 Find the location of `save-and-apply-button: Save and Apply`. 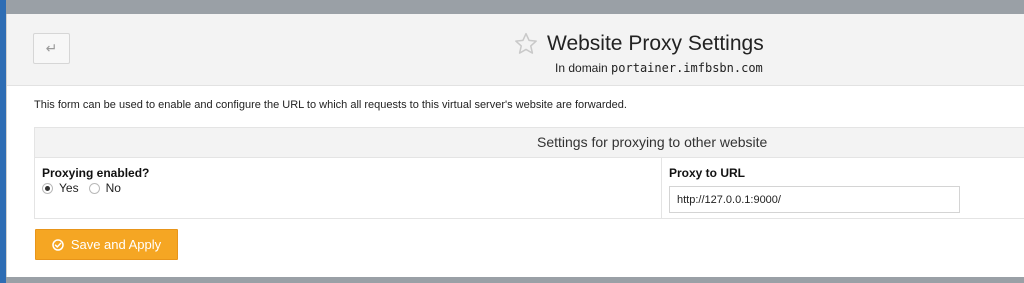

save-and-apply-button: Save and Apply is located at coordinates (106, 244).